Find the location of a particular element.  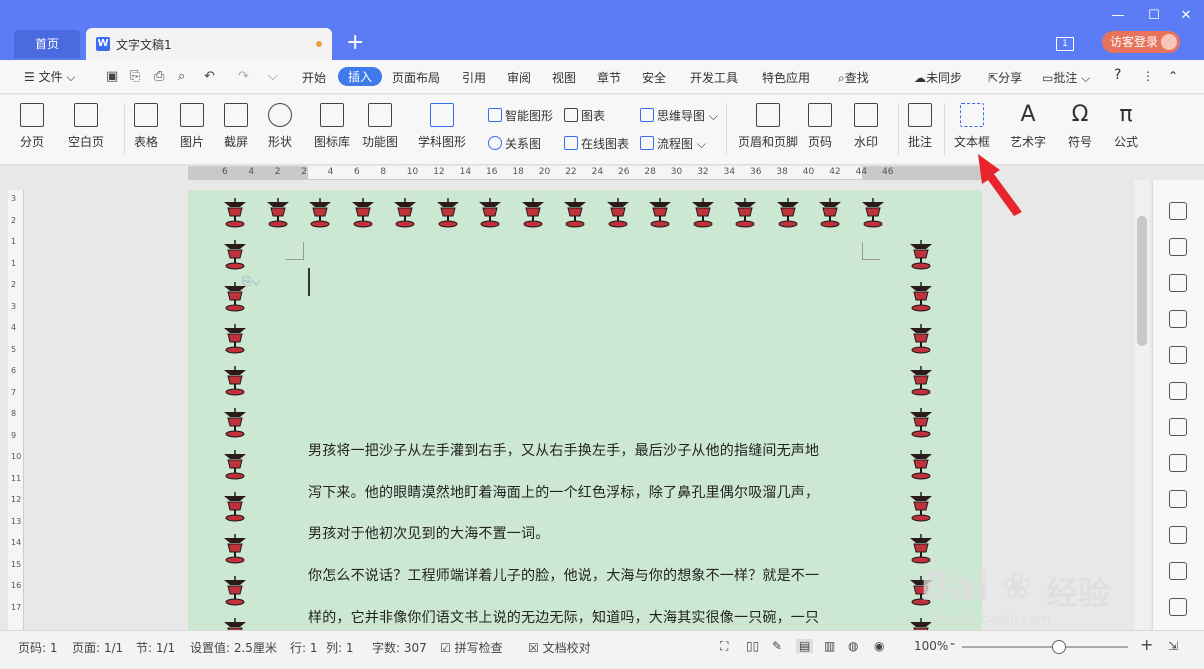

icon-library-button: 图标库 is located at coordinates (332, 126).